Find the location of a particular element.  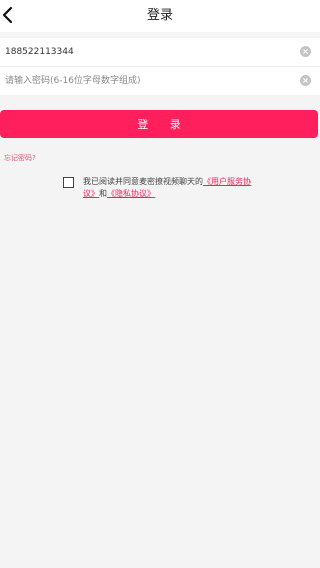

page-title: 登录 is located at coordinates (159, 15).